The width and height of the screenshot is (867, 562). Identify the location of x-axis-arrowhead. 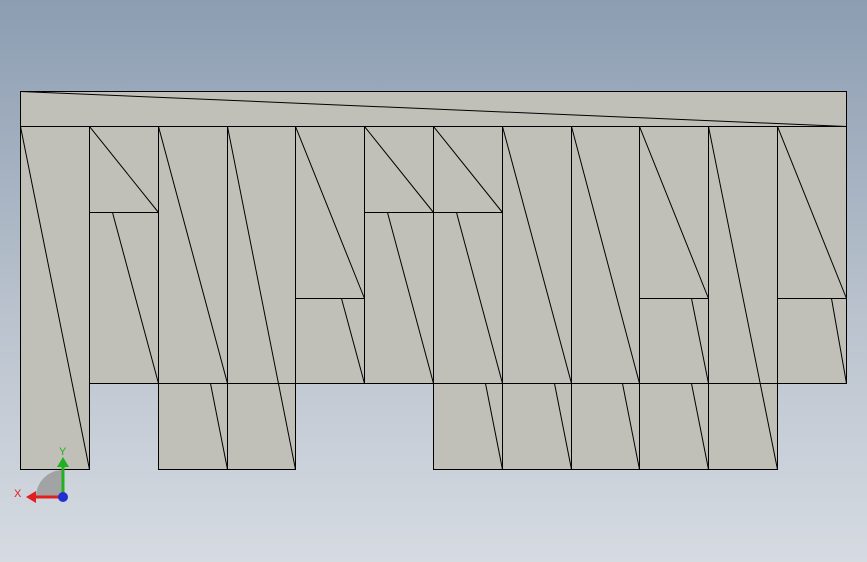
(31, 497).